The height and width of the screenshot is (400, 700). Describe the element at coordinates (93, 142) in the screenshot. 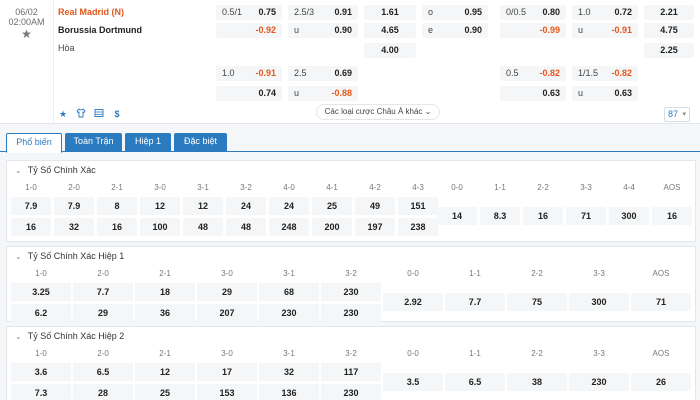

I see `tab-full-match: Toàn Trận` at that location.